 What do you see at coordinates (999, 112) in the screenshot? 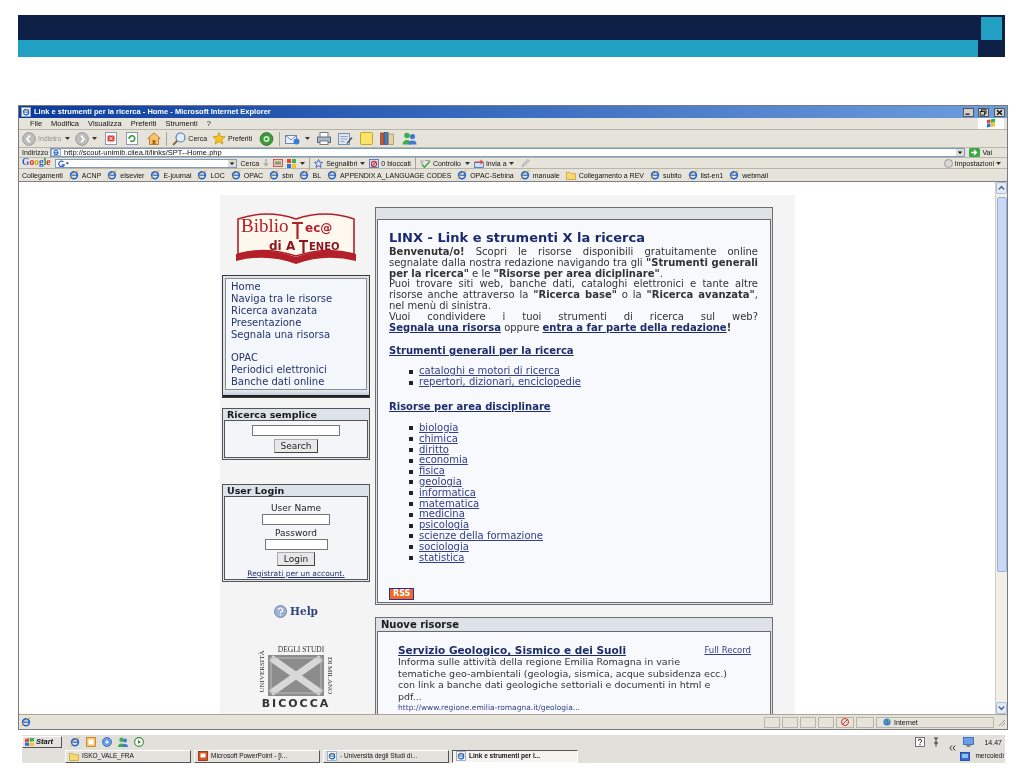
I see `close-button` at bounding box center [999, 112].